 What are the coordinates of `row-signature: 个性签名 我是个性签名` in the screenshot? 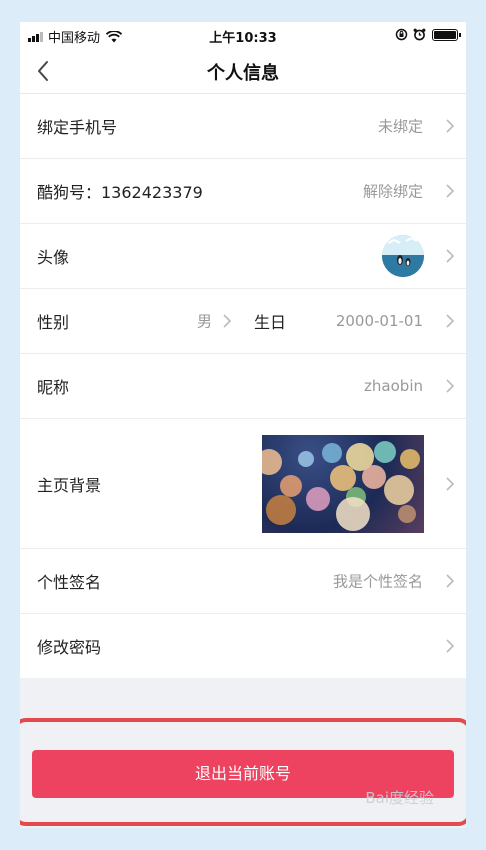 It's located at (243, 581).